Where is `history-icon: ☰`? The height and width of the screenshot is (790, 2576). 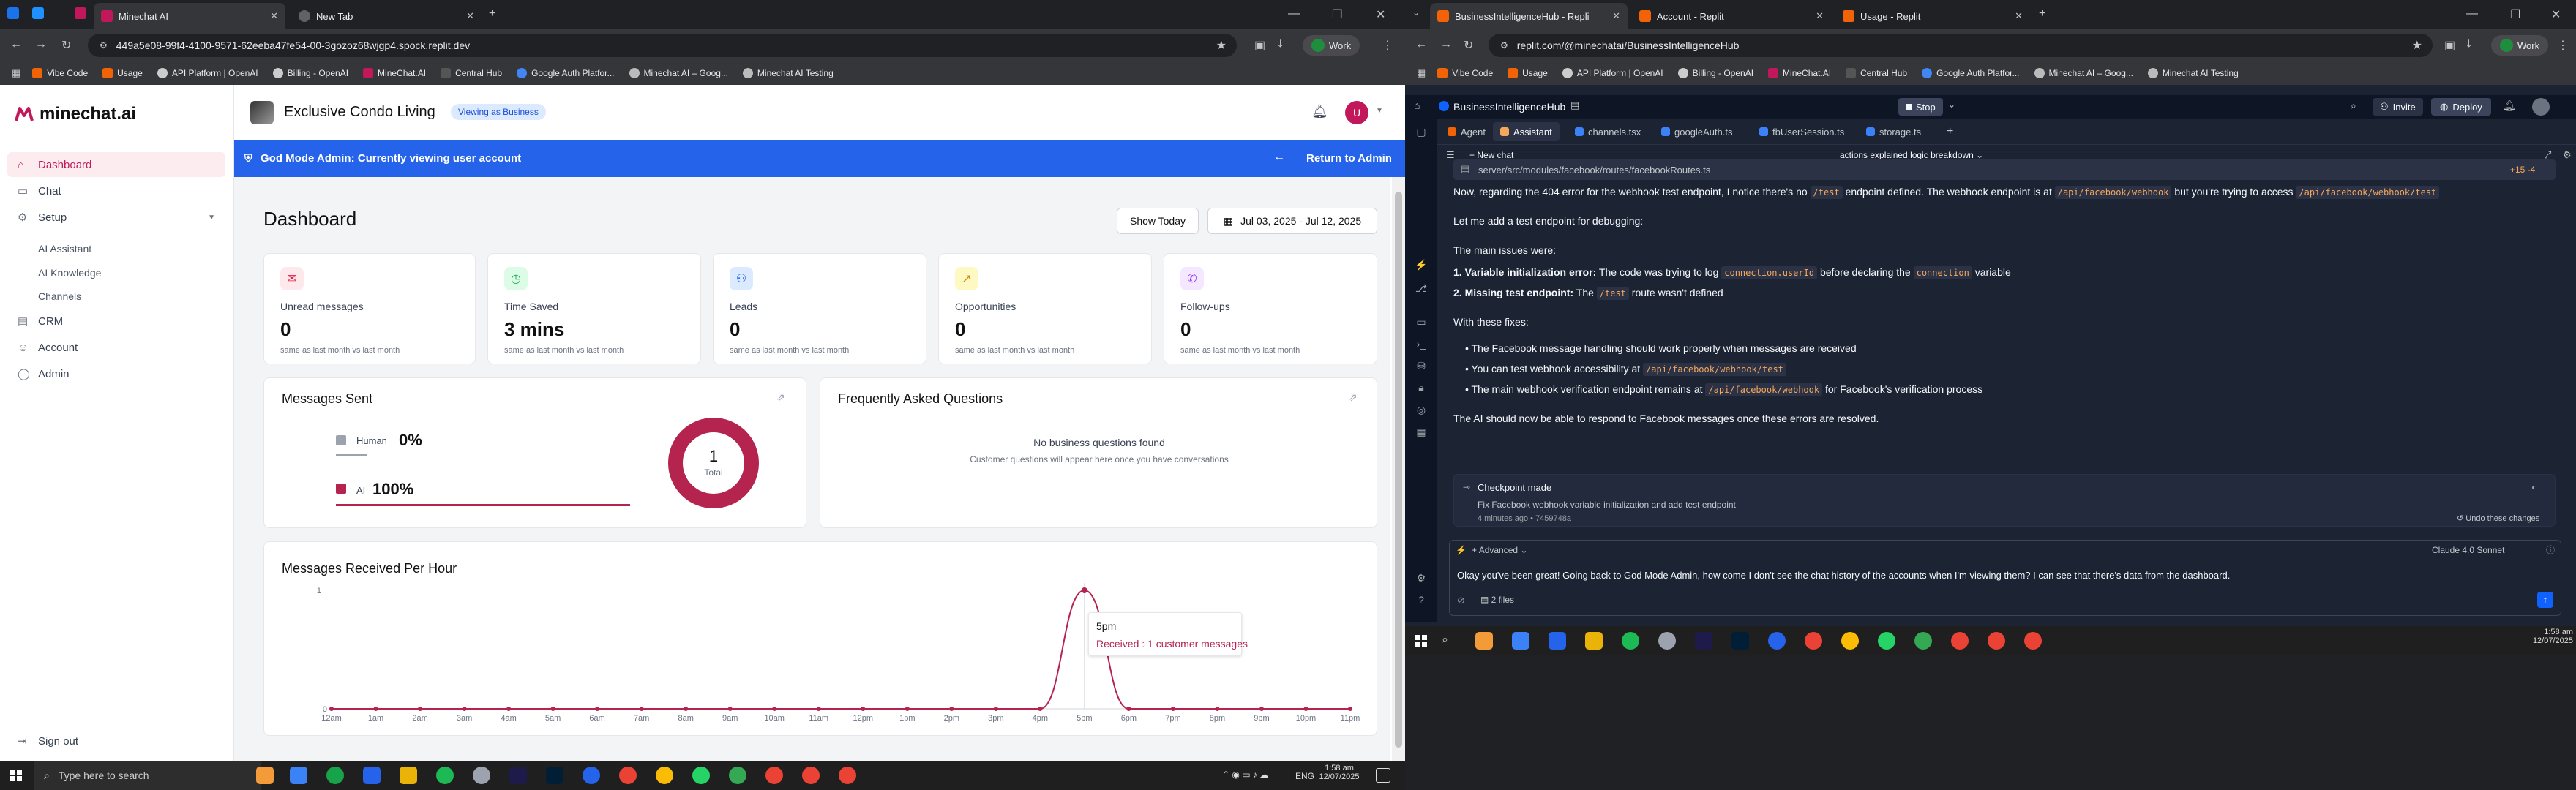 history-icon: ☰ is located at coordinates (1450, 155).